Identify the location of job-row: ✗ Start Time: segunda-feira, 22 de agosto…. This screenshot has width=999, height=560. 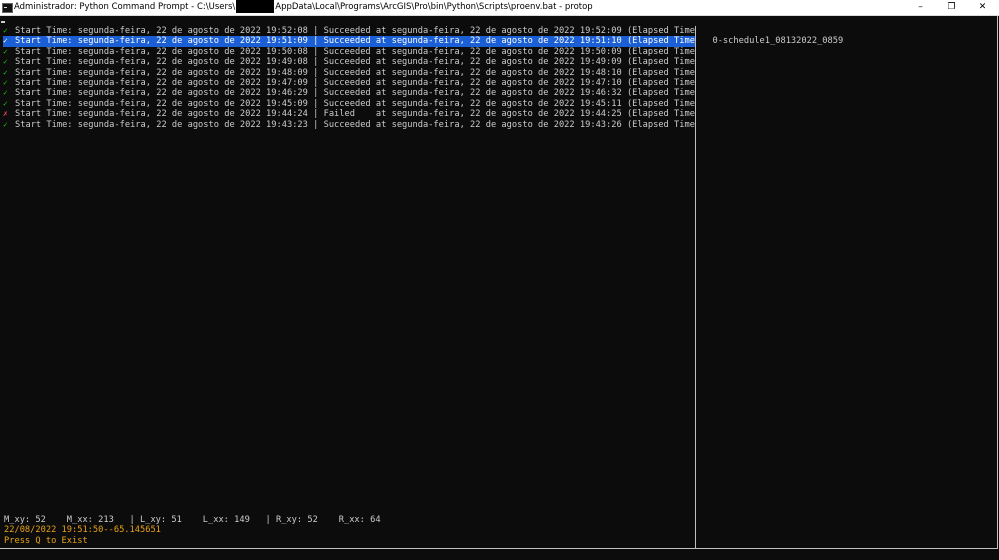
(349, 114).